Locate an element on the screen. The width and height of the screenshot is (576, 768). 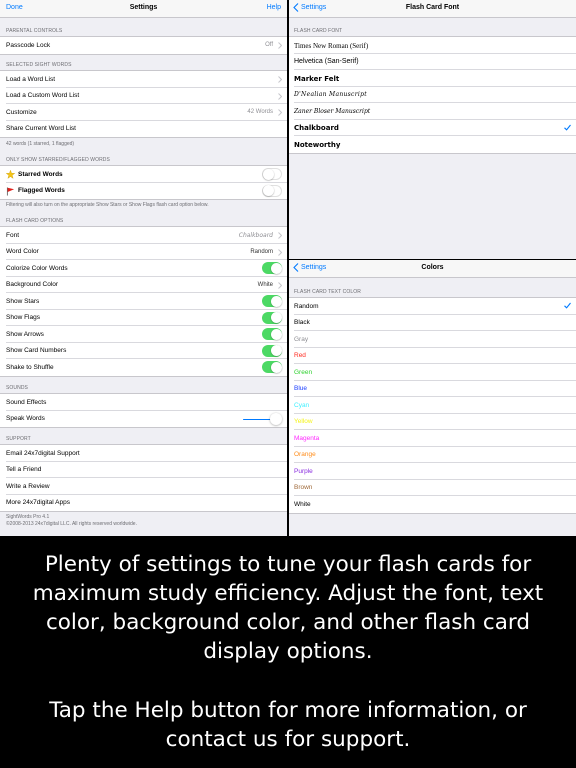
font-option-label: Chalkboard is located at coordinates (316, 128).